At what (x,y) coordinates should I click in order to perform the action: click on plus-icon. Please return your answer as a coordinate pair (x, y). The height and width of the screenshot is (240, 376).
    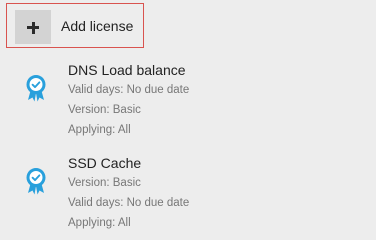
    Looking at the image, I should click on (33, 27).